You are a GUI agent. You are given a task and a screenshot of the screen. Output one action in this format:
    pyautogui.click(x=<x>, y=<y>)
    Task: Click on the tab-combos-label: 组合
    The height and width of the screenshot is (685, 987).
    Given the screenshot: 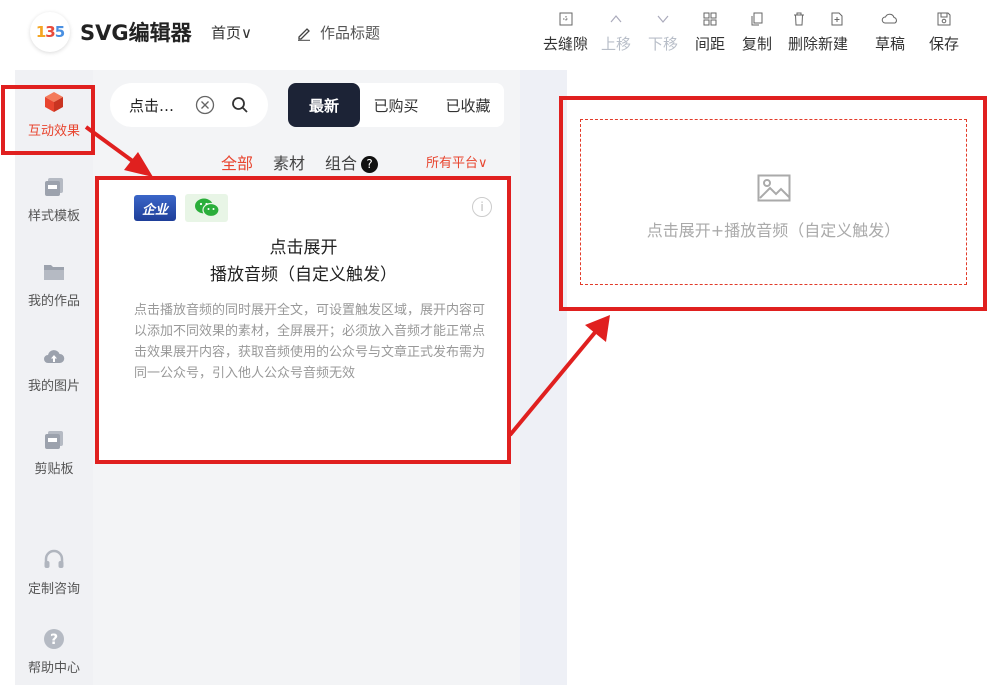 What is the action you would take?
    pyautogui.click(x=341, y=163)
    